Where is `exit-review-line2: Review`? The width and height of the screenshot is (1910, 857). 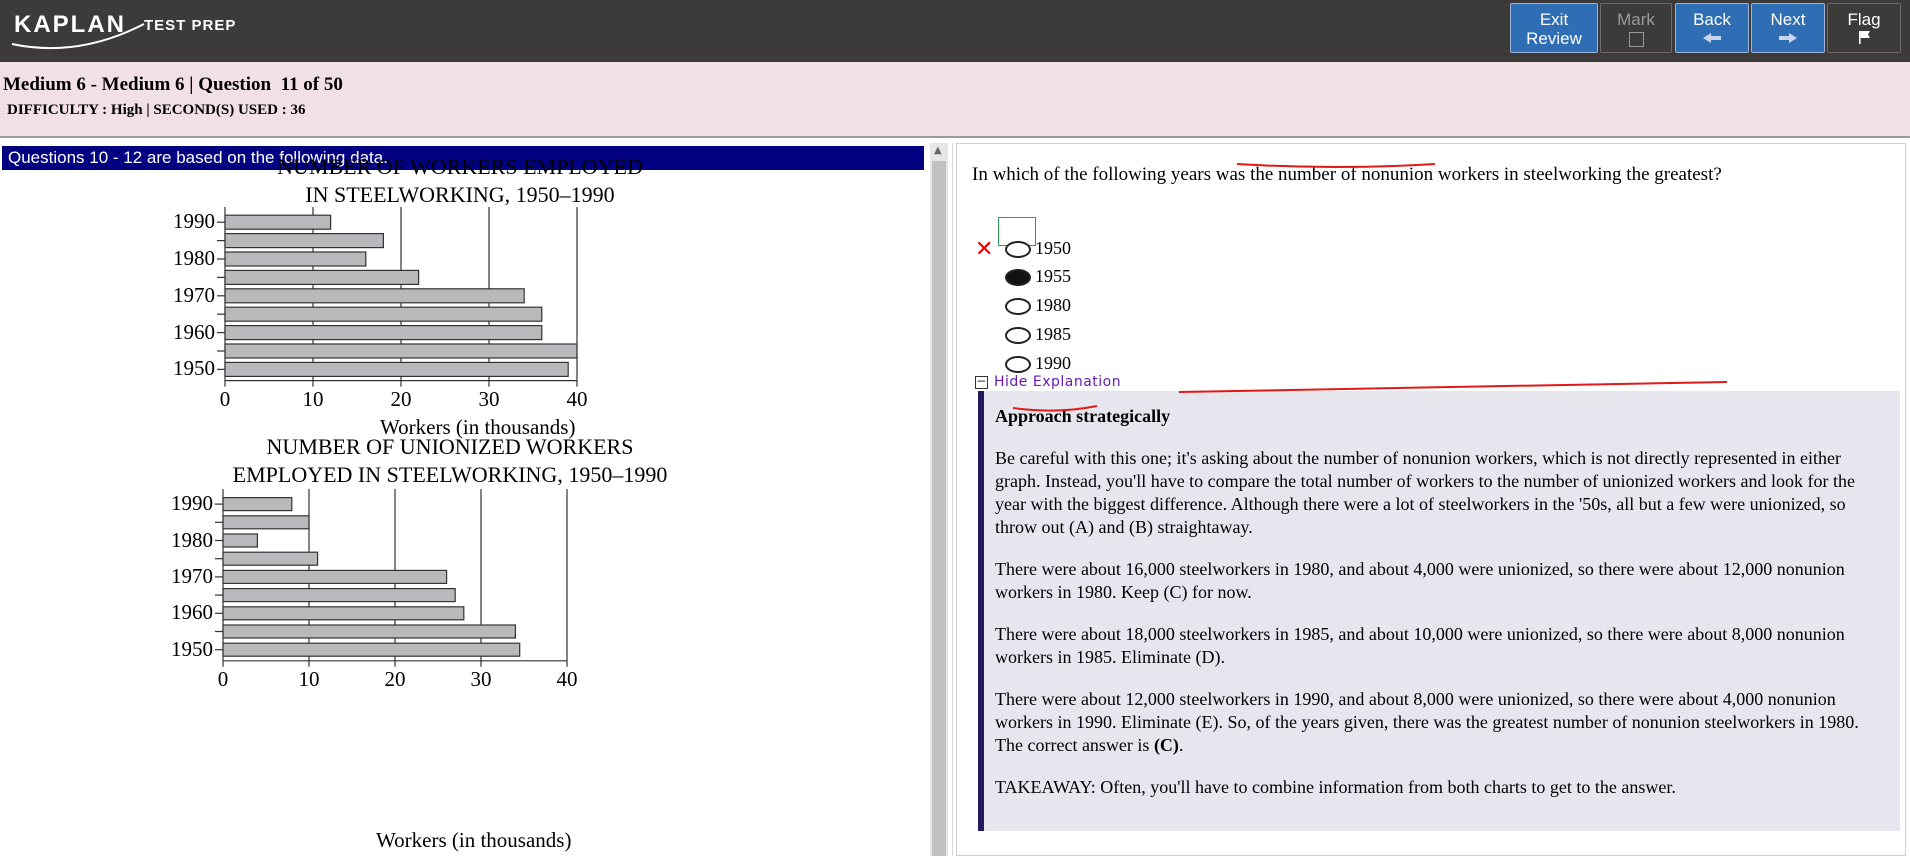
exit-review-line2: Review is located at coordinates (1554, 38).